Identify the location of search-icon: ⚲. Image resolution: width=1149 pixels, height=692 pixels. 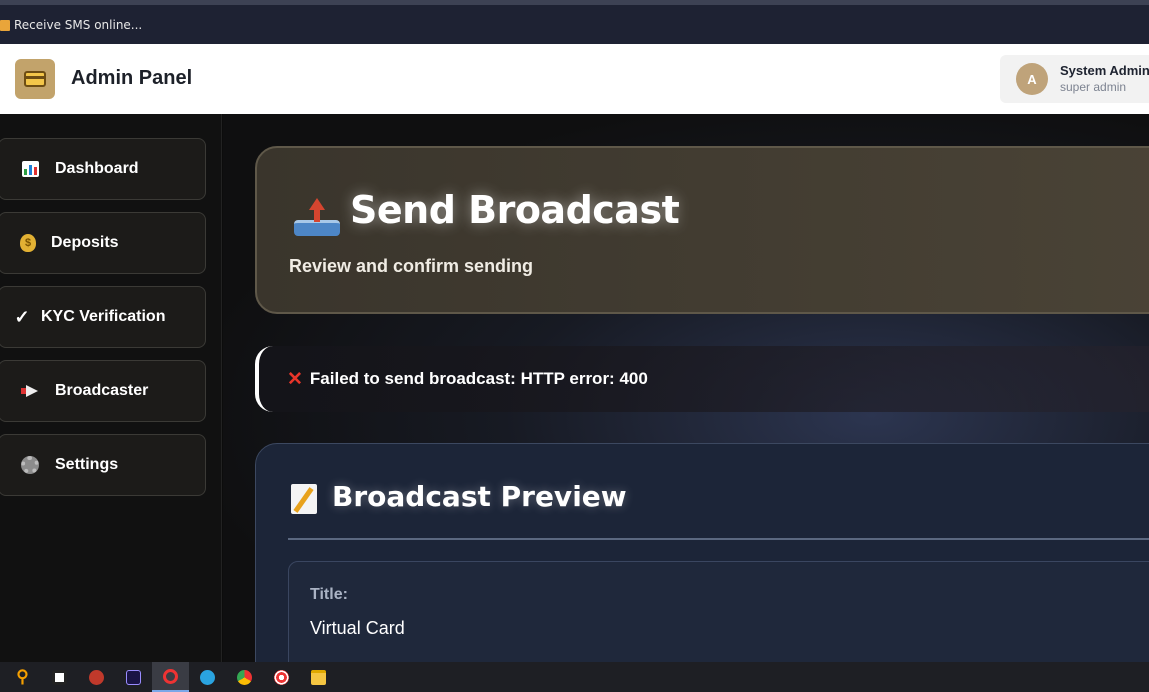
(22, 676).